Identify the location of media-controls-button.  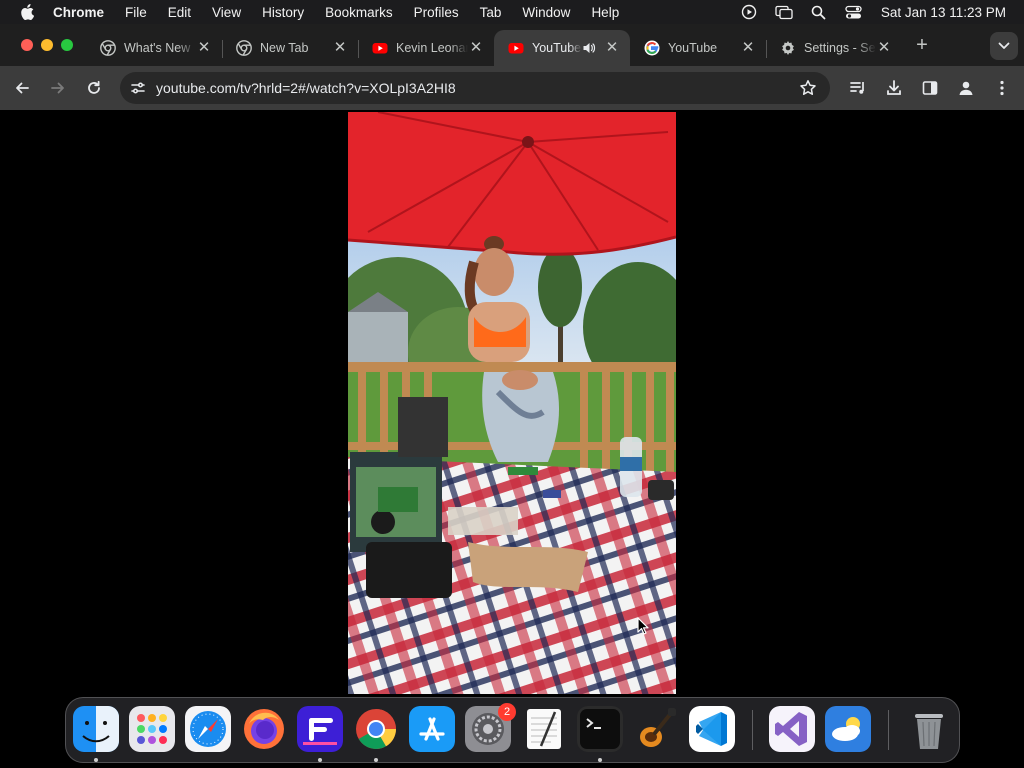
(858, 88).